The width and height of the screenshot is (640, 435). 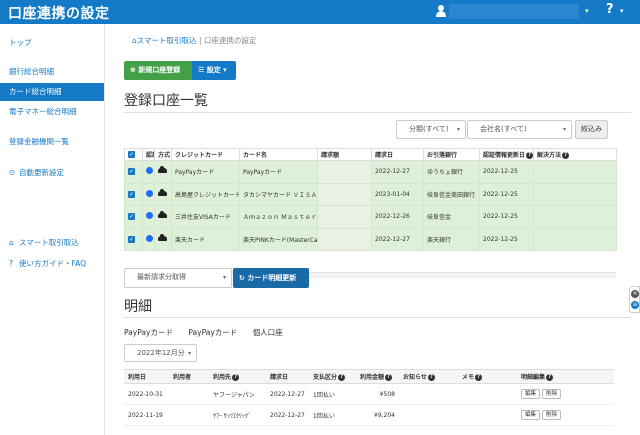 What do you see at coordinates (635, 305) in the screenshot?
I see `chat-icon: ≡` at bounding box center [635, 305].